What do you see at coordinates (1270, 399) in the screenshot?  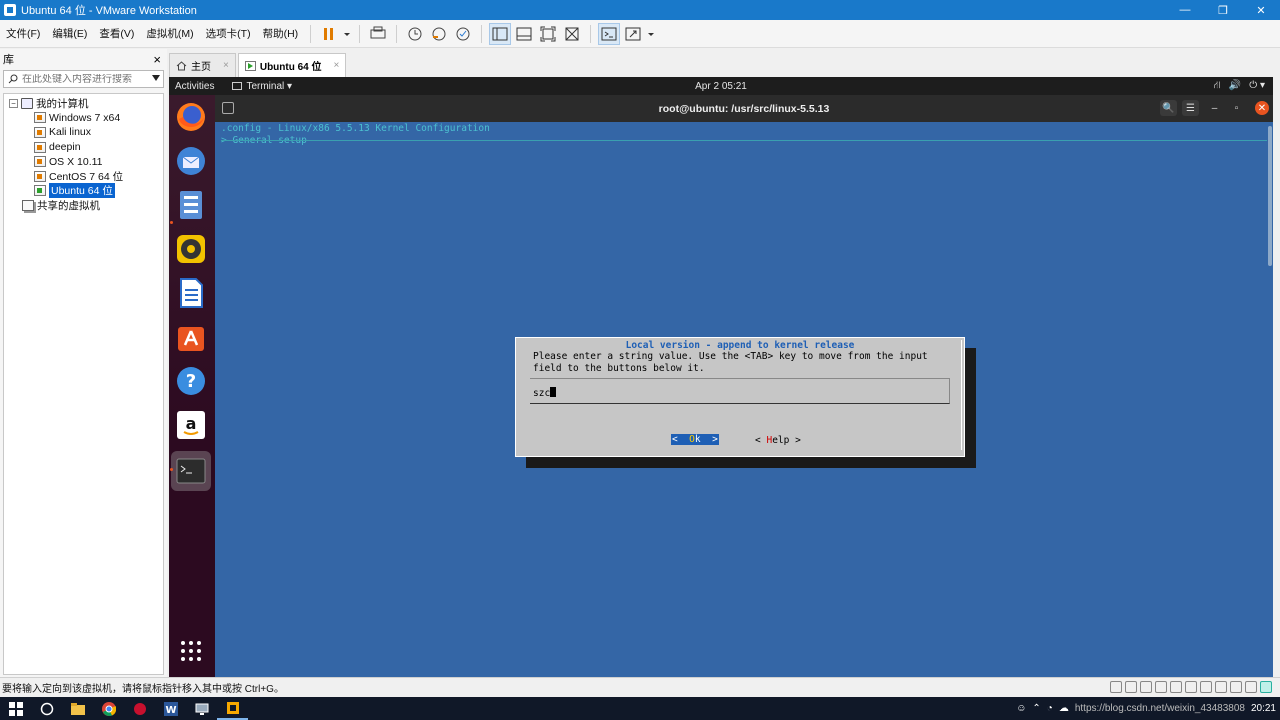 I see `terminal-scrollbar` at bounding box center [1270, 399].